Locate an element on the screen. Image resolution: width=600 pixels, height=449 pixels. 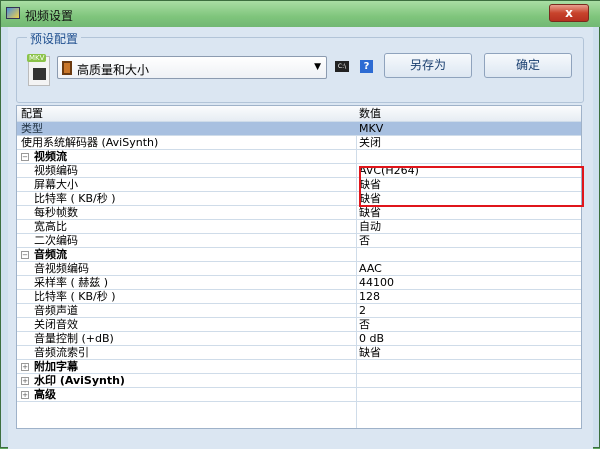
table-row: − 视频流 is located at coordinates (299, 157).